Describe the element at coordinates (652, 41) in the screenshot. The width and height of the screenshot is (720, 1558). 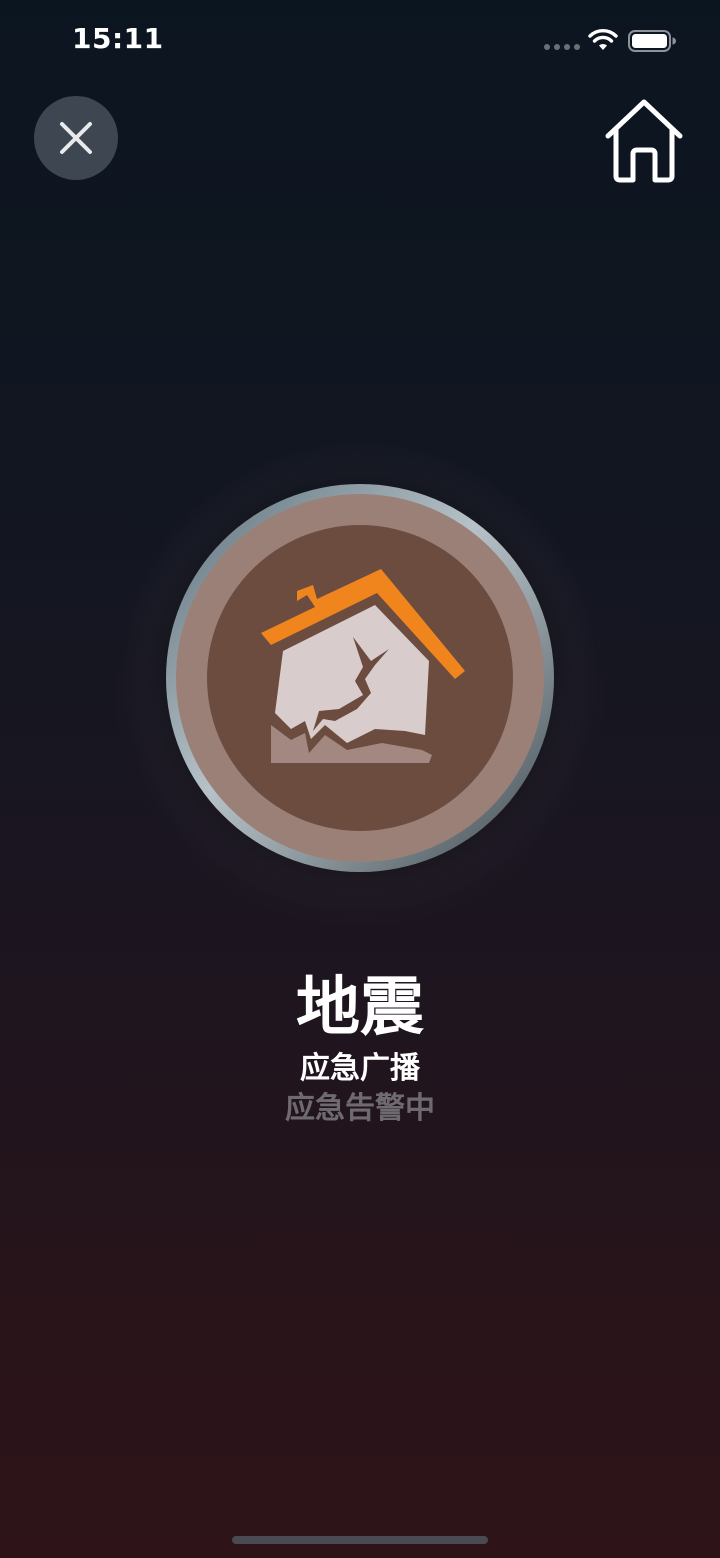
I see `battery-icon` at that location.